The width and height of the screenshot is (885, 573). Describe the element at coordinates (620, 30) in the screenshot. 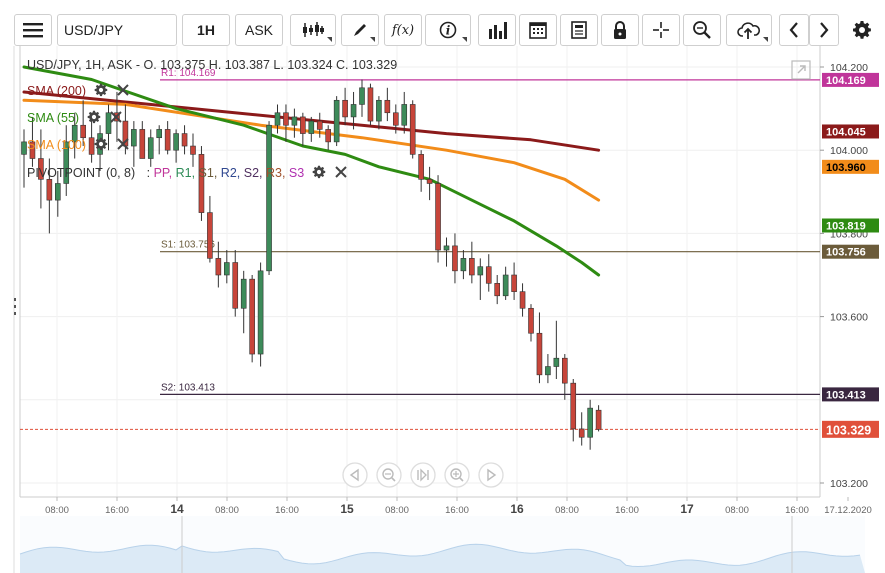

I see `lock-button` at that location.